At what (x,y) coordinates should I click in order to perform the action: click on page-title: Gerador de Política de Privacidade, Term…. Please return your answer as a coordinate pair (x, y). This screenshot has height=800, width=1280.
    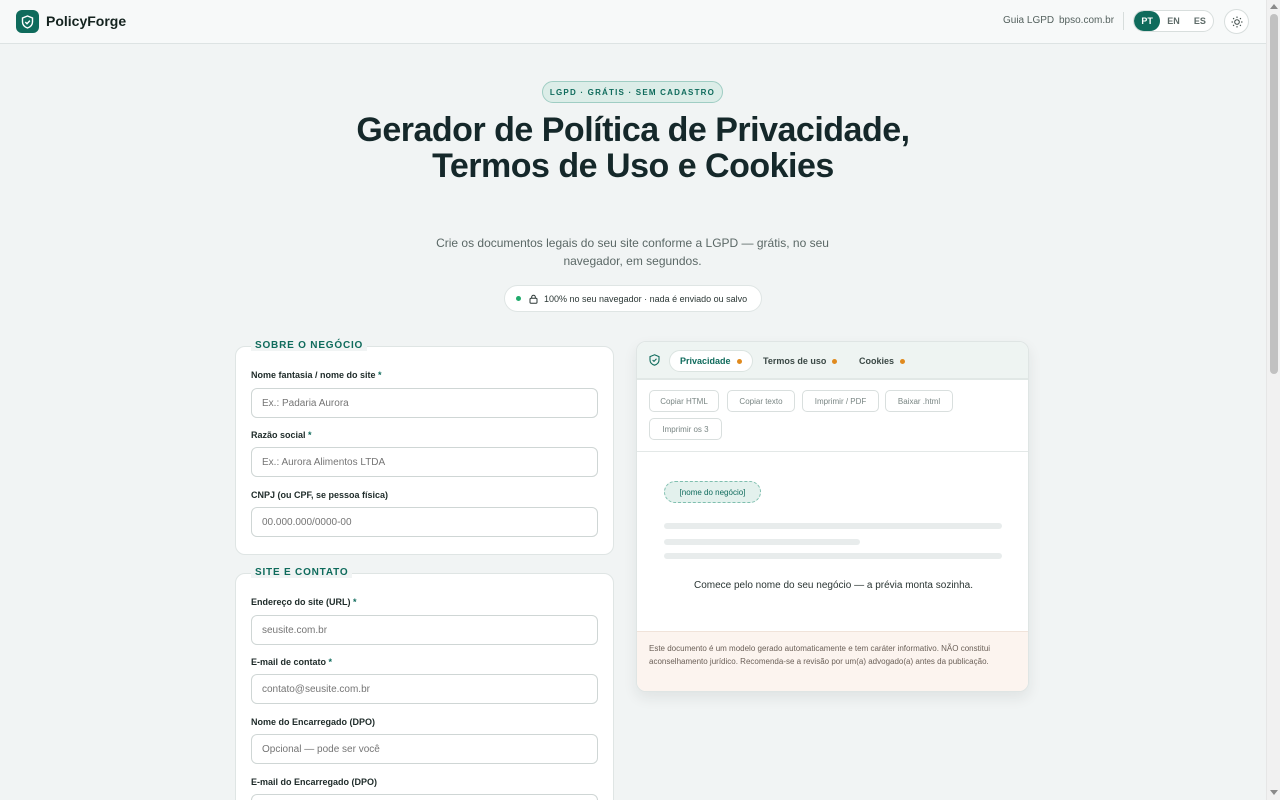
    Looking at the image, I should click on (633, 148).